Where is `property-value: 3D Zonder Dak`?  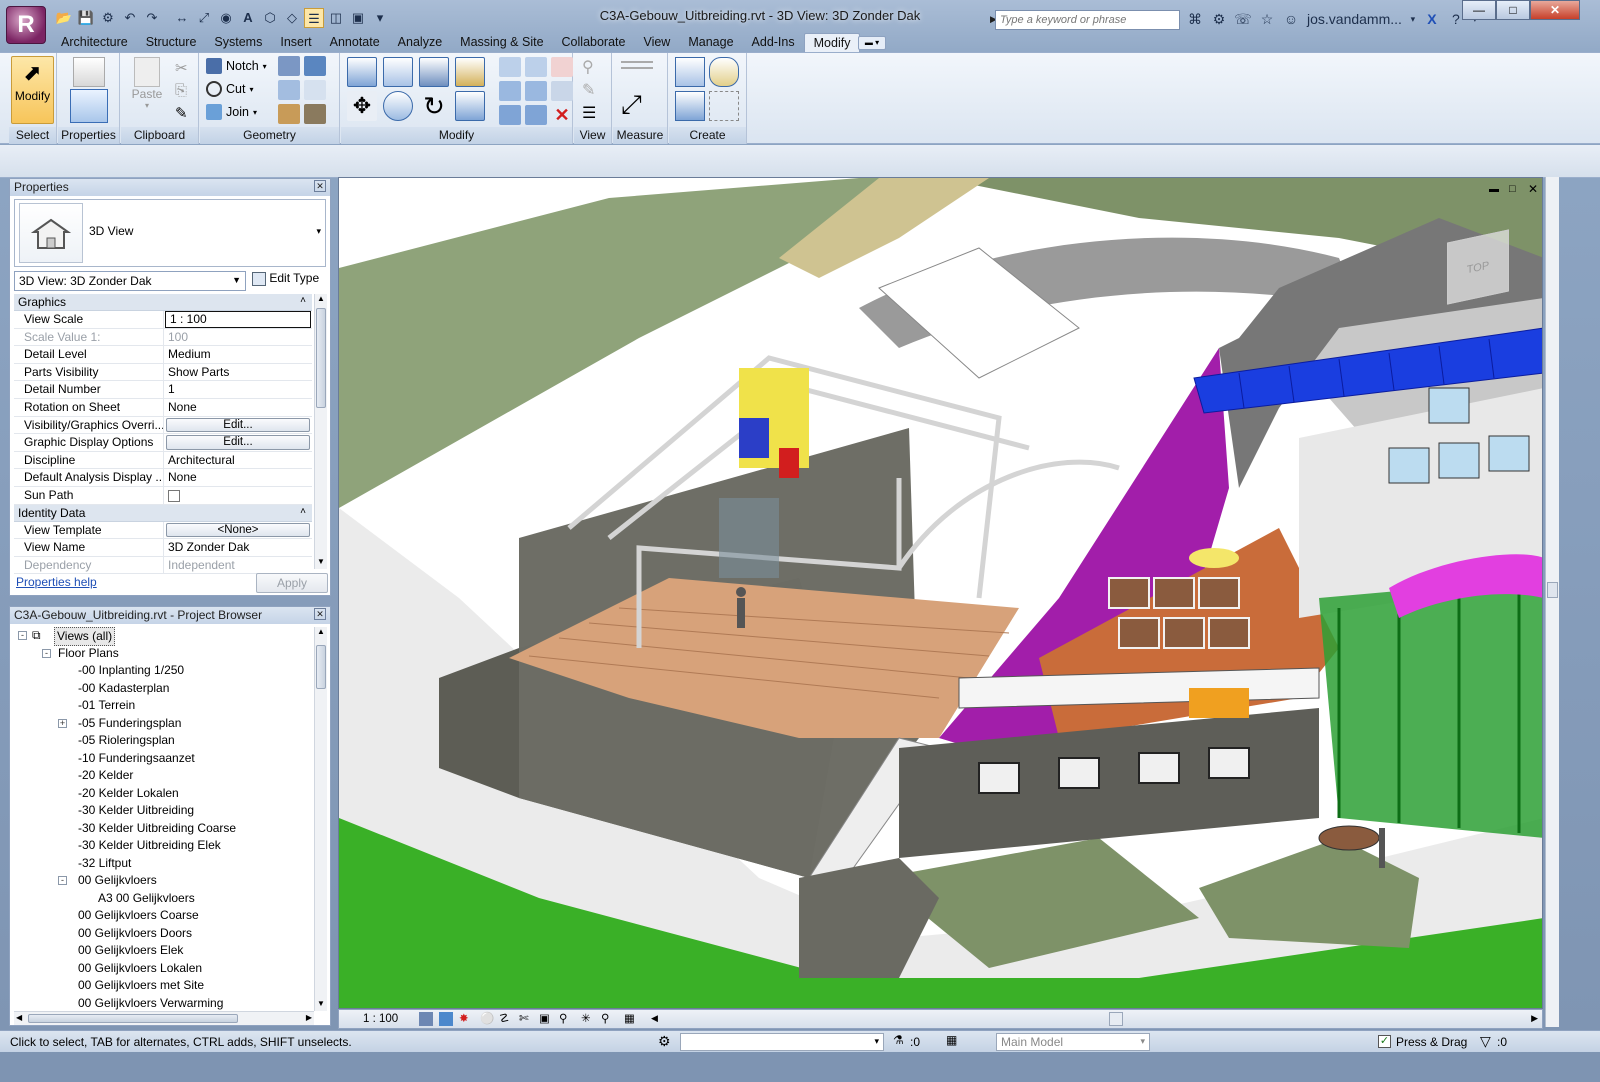 property-value: 3D Zonder Dak is located at coordinates (238, 547).